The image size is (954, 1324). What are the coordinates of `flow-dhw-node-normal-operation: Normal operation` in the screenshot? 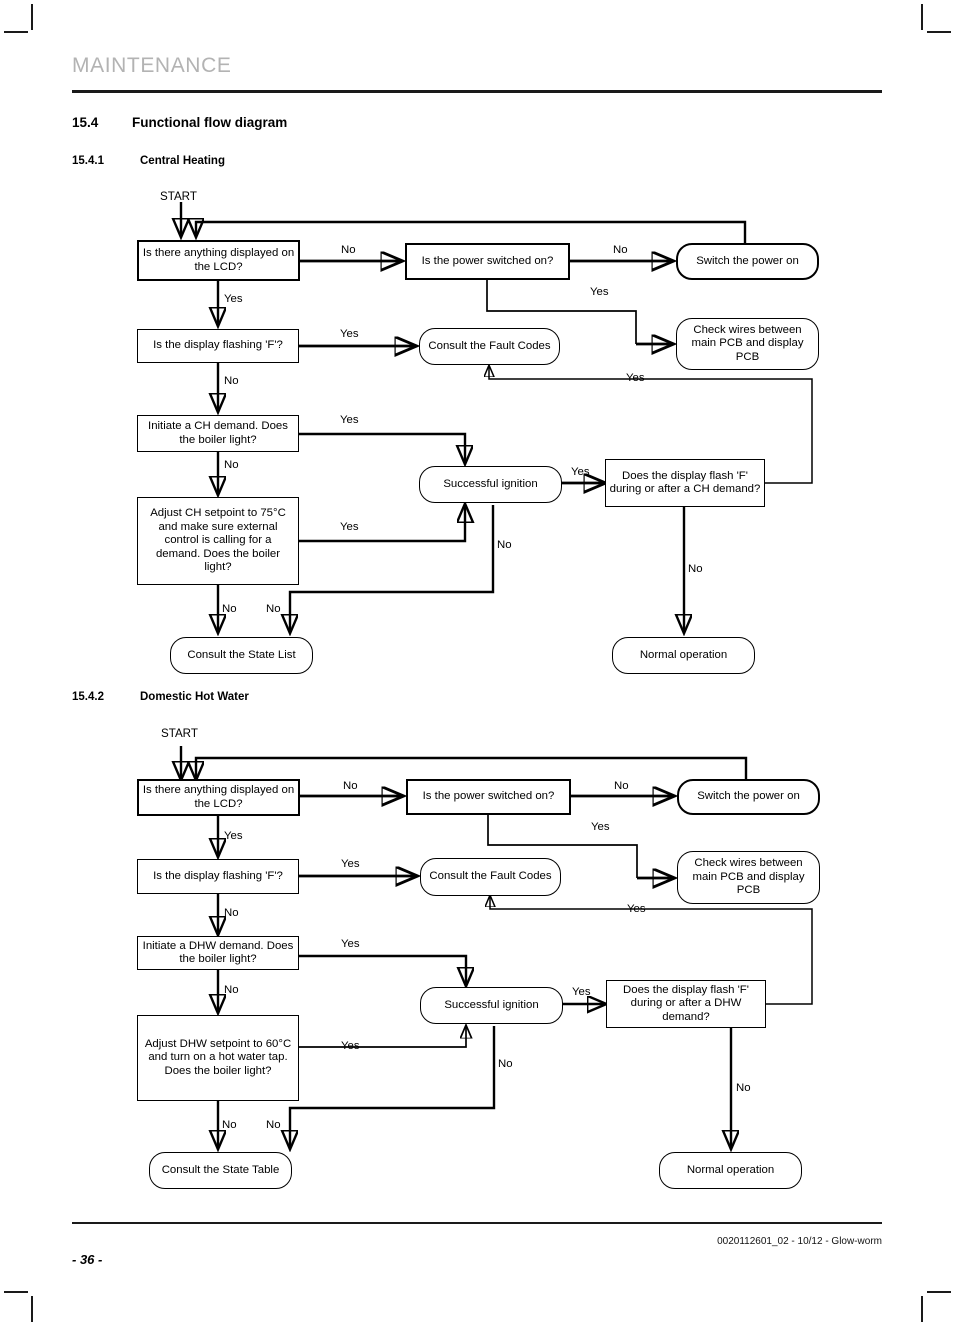 It's located at (730, 1170).